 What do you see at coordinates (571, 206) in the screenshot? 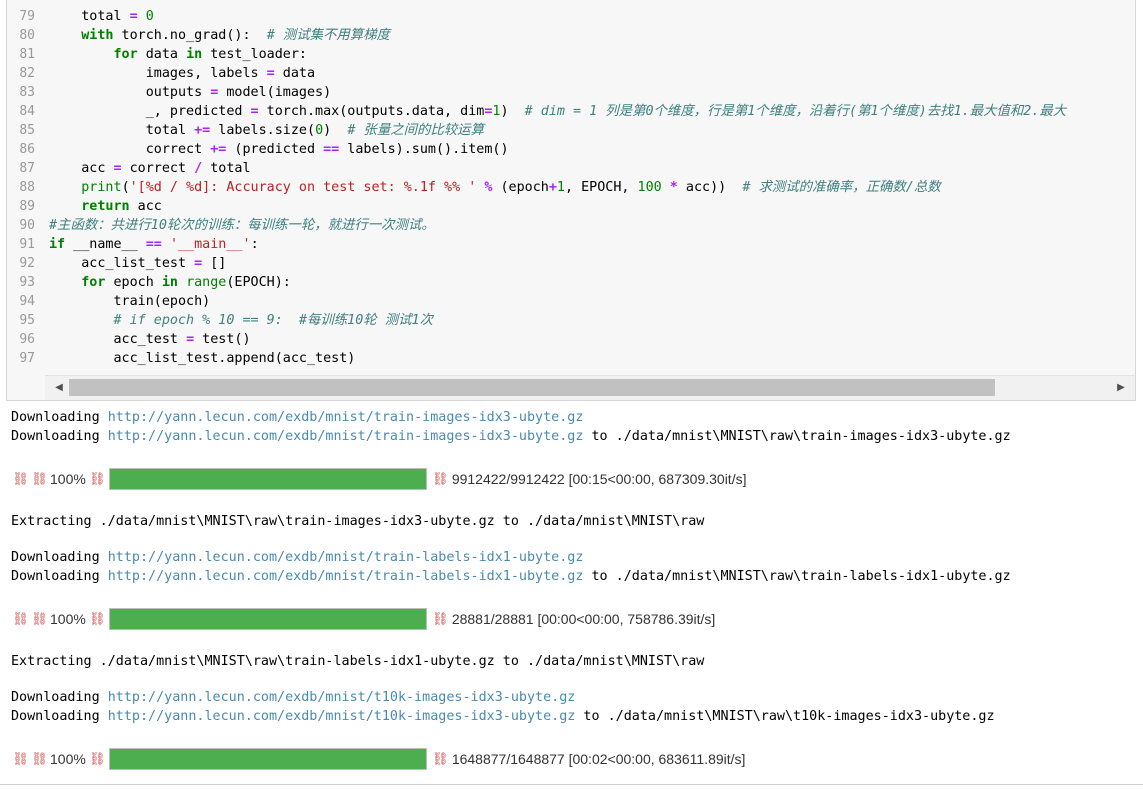
I see `code-line: 89 return acc` at bounding box center [571, 206].